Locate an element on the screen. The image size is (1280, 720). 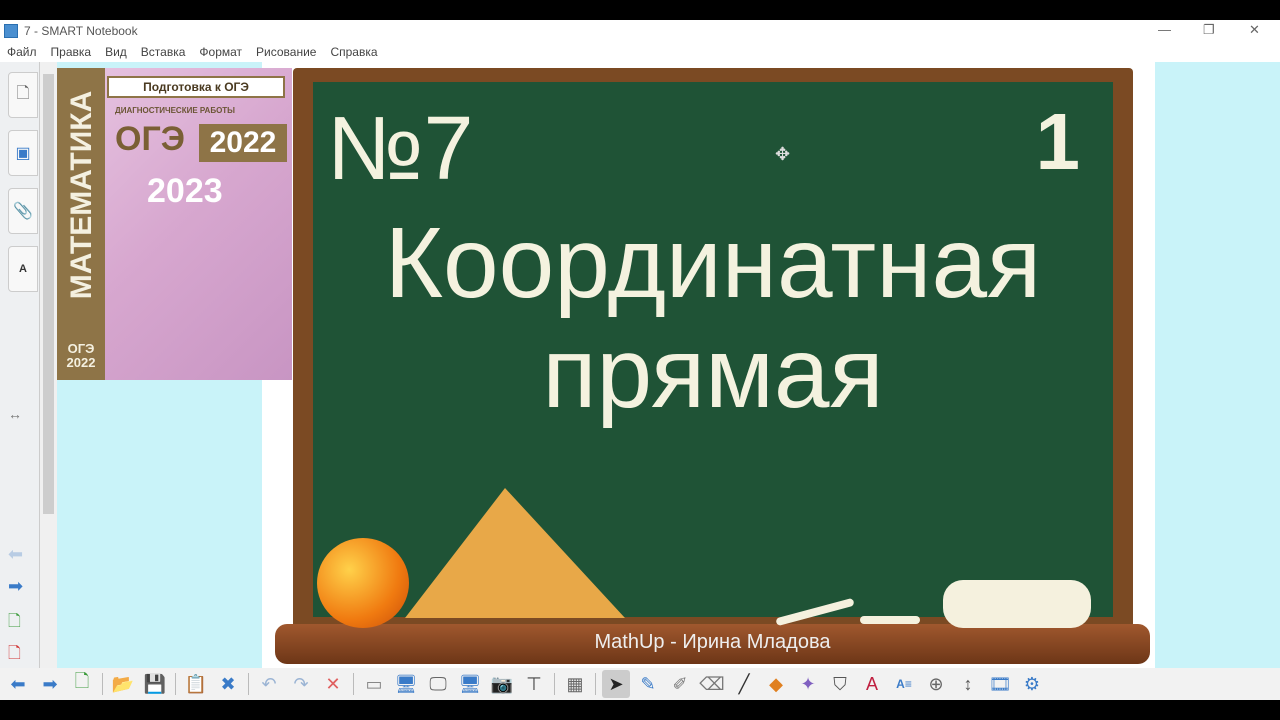
fill-icon: ⛉ is located at coordinates (840, 684).